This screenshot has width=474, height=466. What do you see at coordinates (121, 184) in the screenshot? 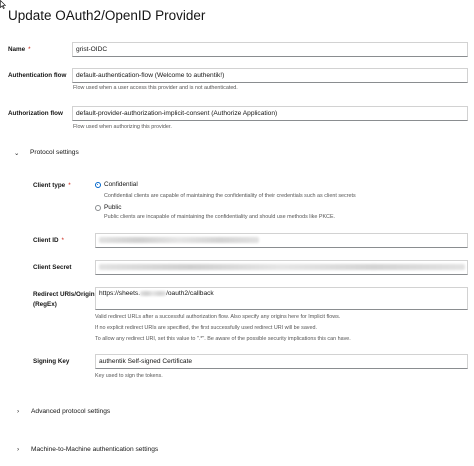
I see `confidential-option-label: Confidential` at bounding box center [121, 184].